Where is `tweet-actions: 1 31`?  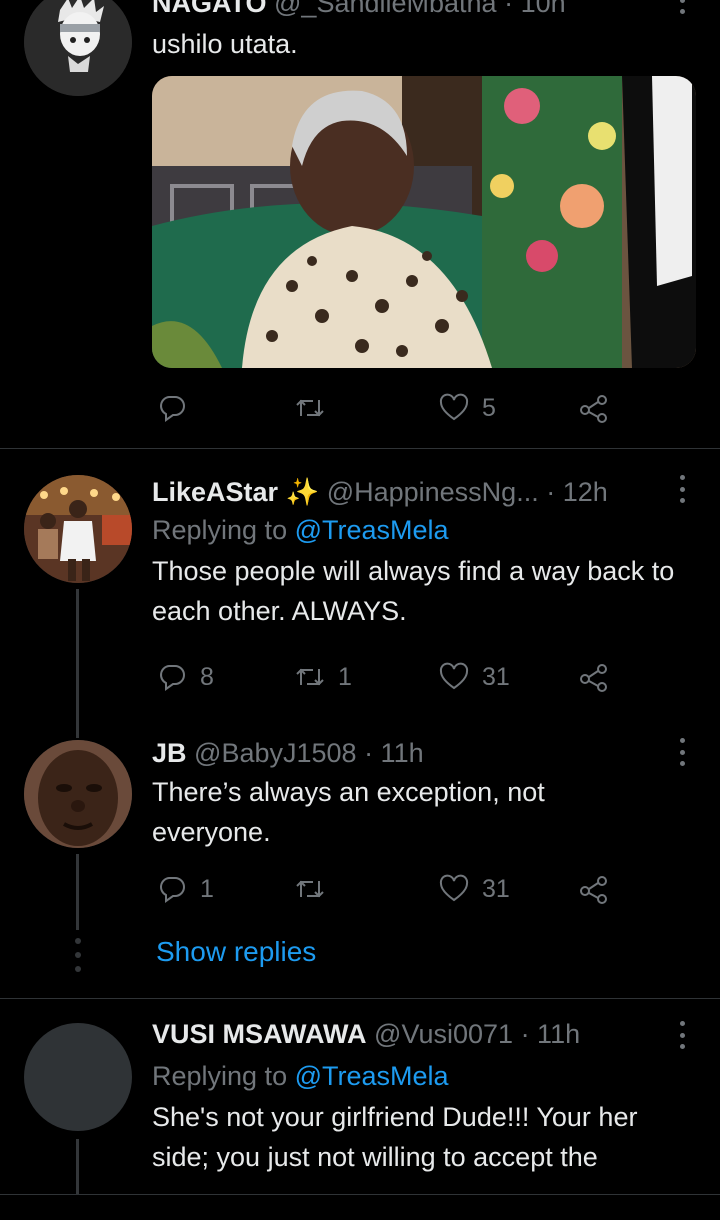 tweet-actions: 1 31 is located at coordinates (387, 889).